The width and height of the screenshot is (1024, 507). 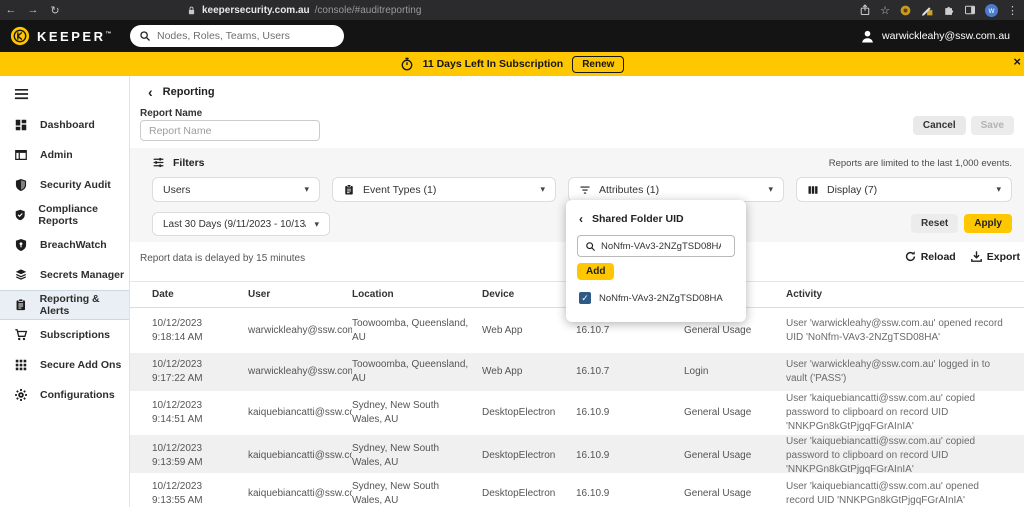 I want to click on sidebar-item-compliance-reports: Compliance Reports, so click(x=64, y=215).